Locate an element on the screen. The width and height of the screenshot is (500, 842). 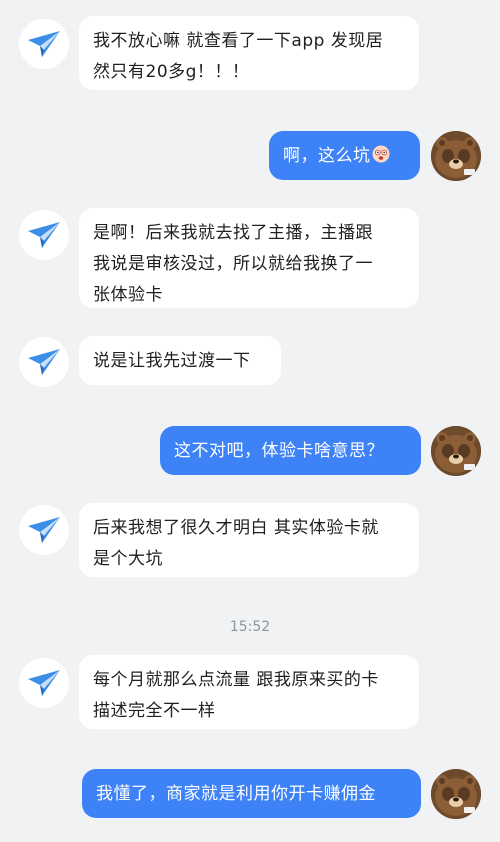
message-bubble: 每个月就那么点流量 跟我原来买的卡 描述完全不一样 is located at coordinates (249, 692).